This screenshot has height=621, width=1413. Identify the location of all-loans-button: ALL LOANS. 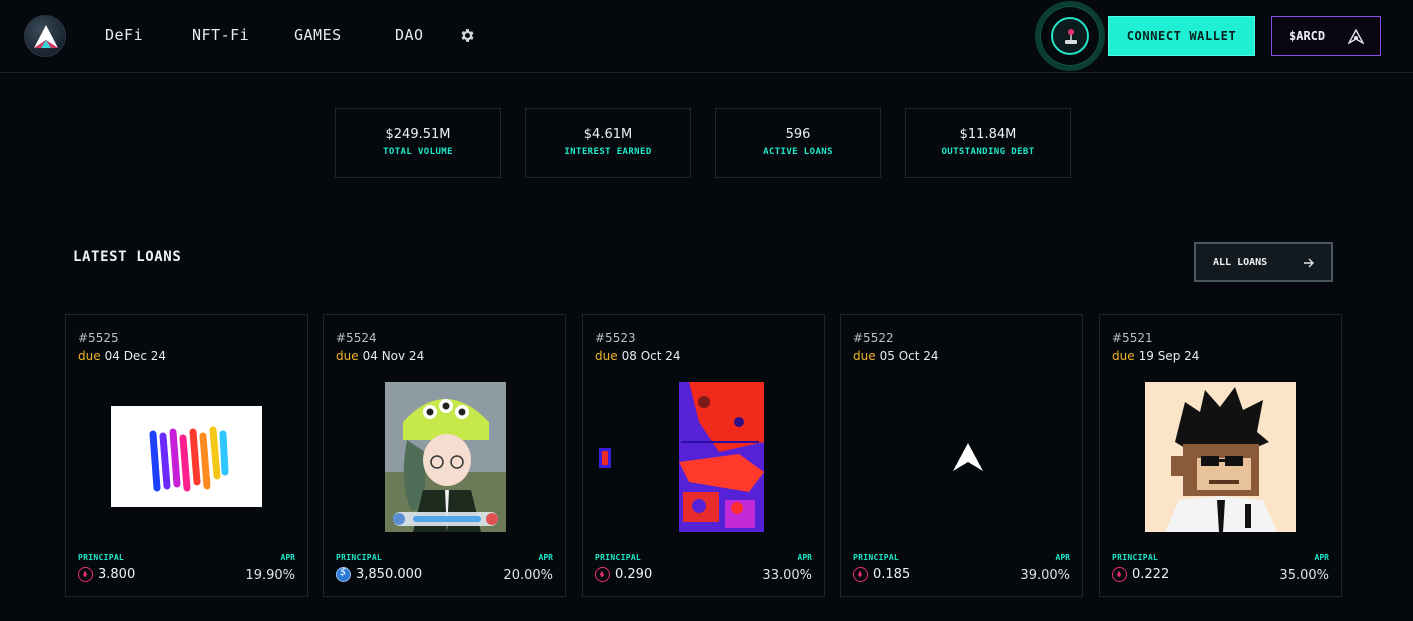
(1263, 262).